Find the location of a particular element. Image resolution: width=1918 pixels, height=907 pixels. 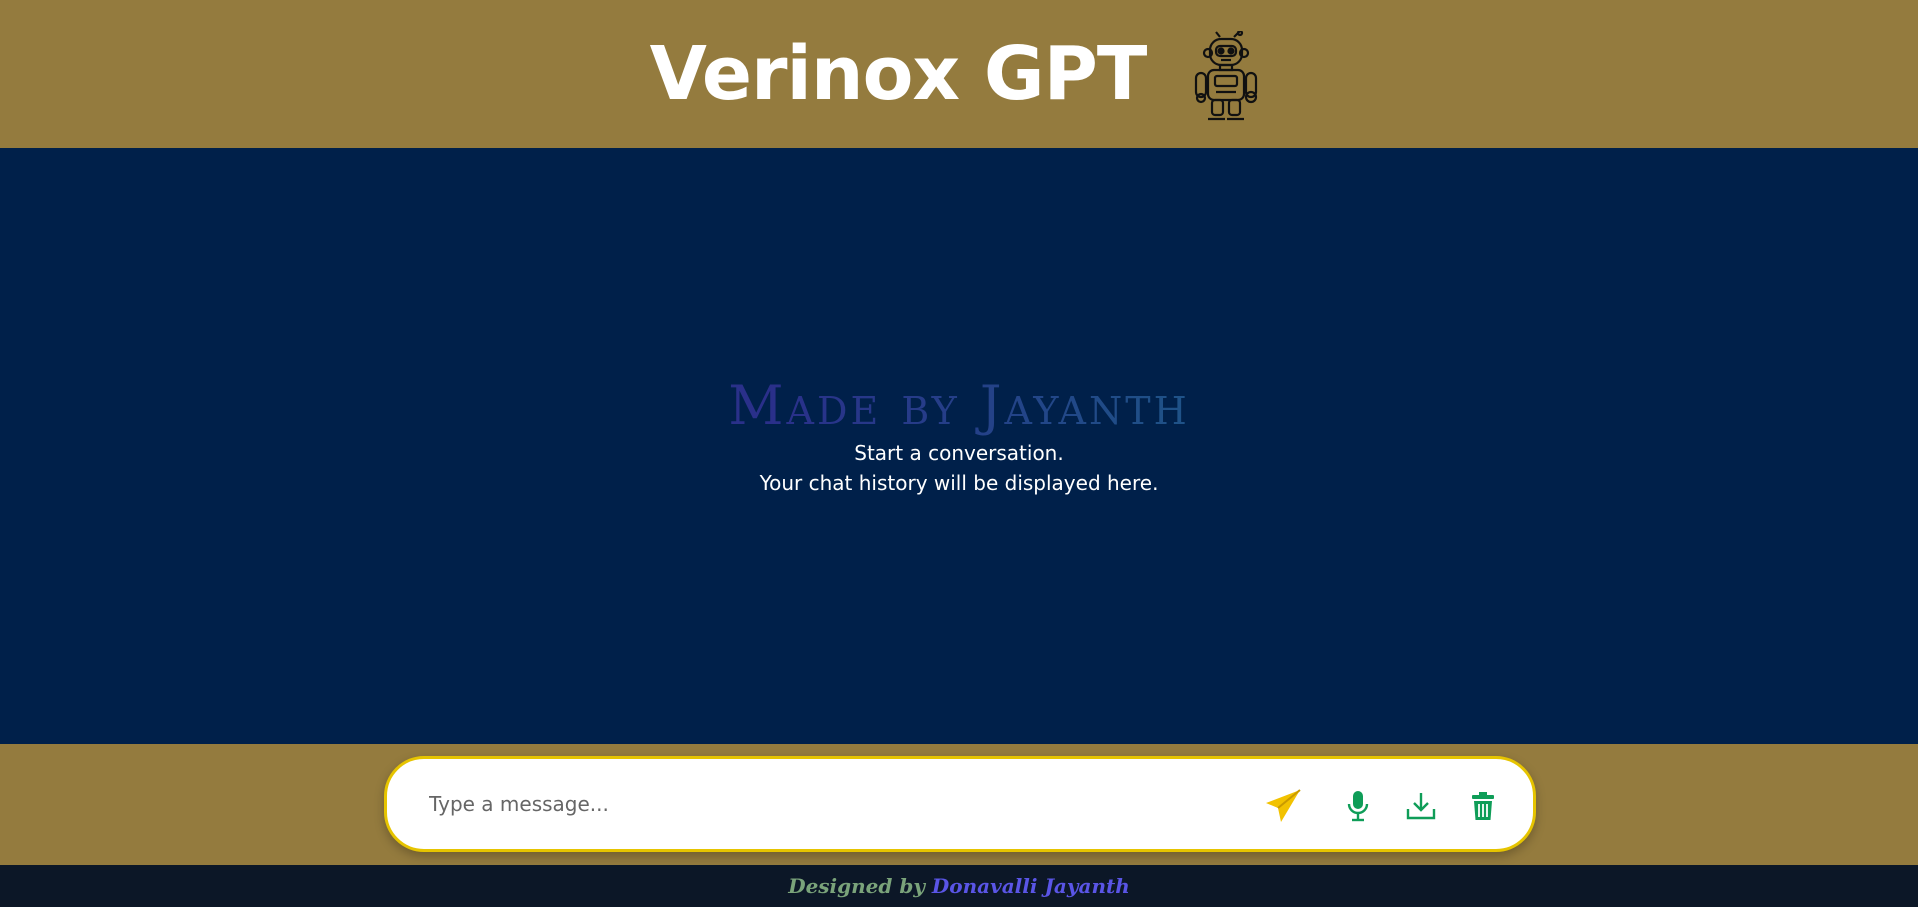

microphone-button is located at coordinates (1358, 806).